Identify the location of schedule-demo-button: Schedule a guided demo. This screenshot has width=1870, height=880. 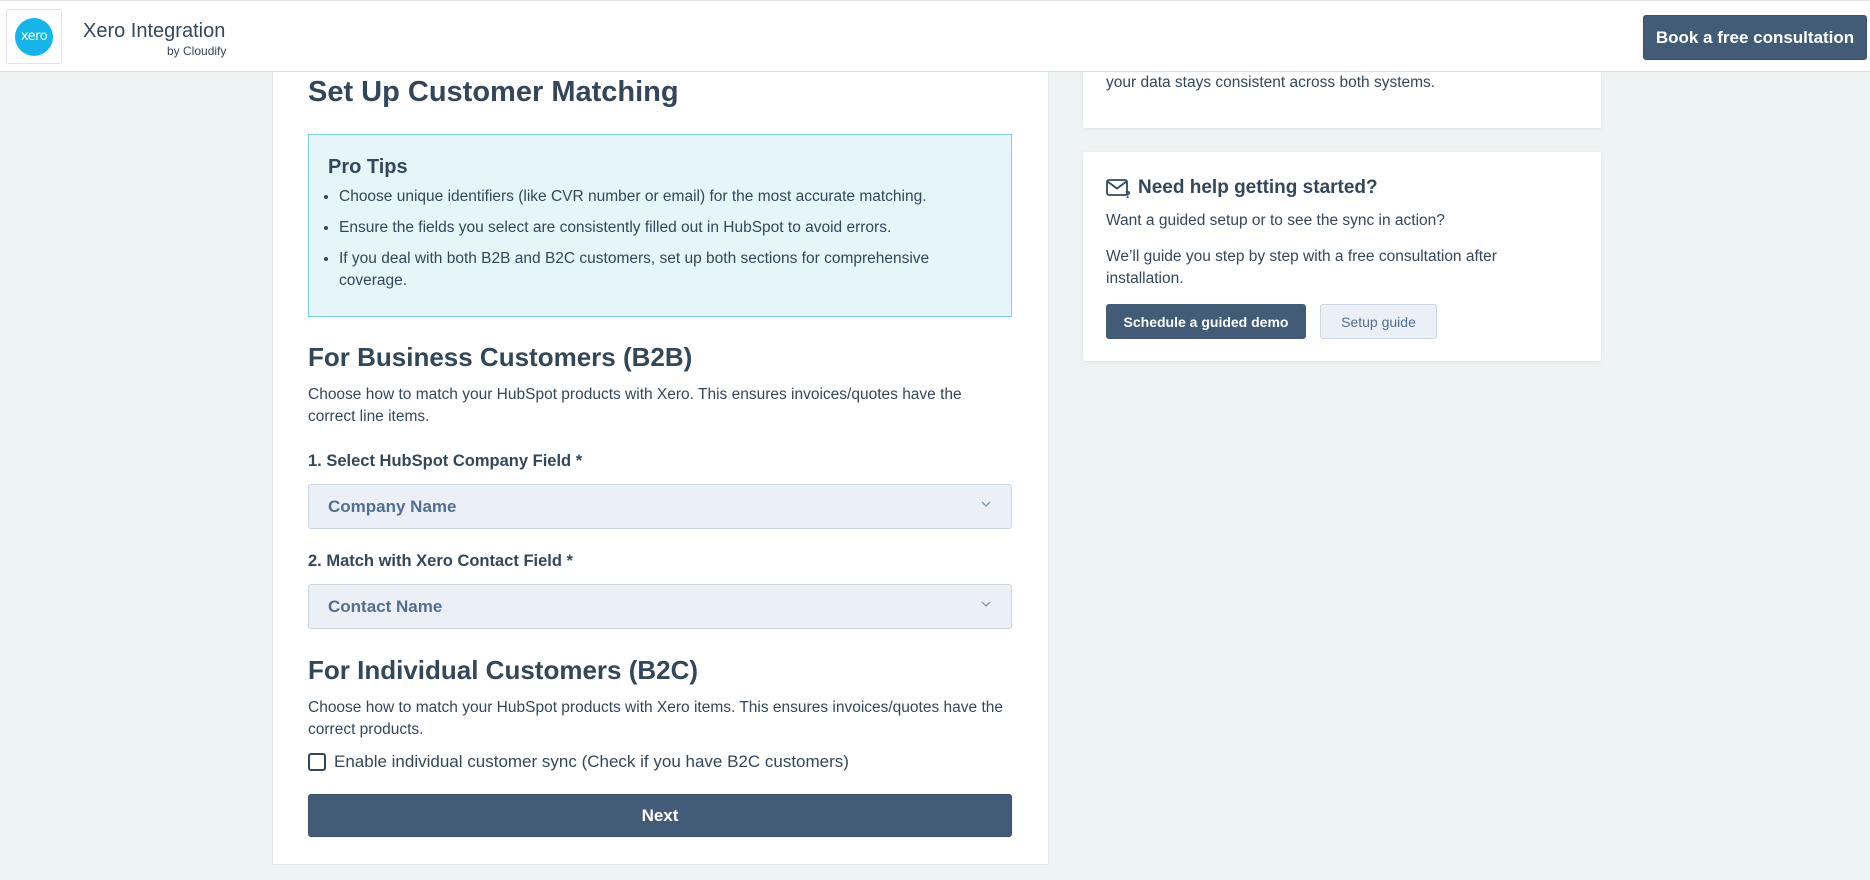
(1206, 321).